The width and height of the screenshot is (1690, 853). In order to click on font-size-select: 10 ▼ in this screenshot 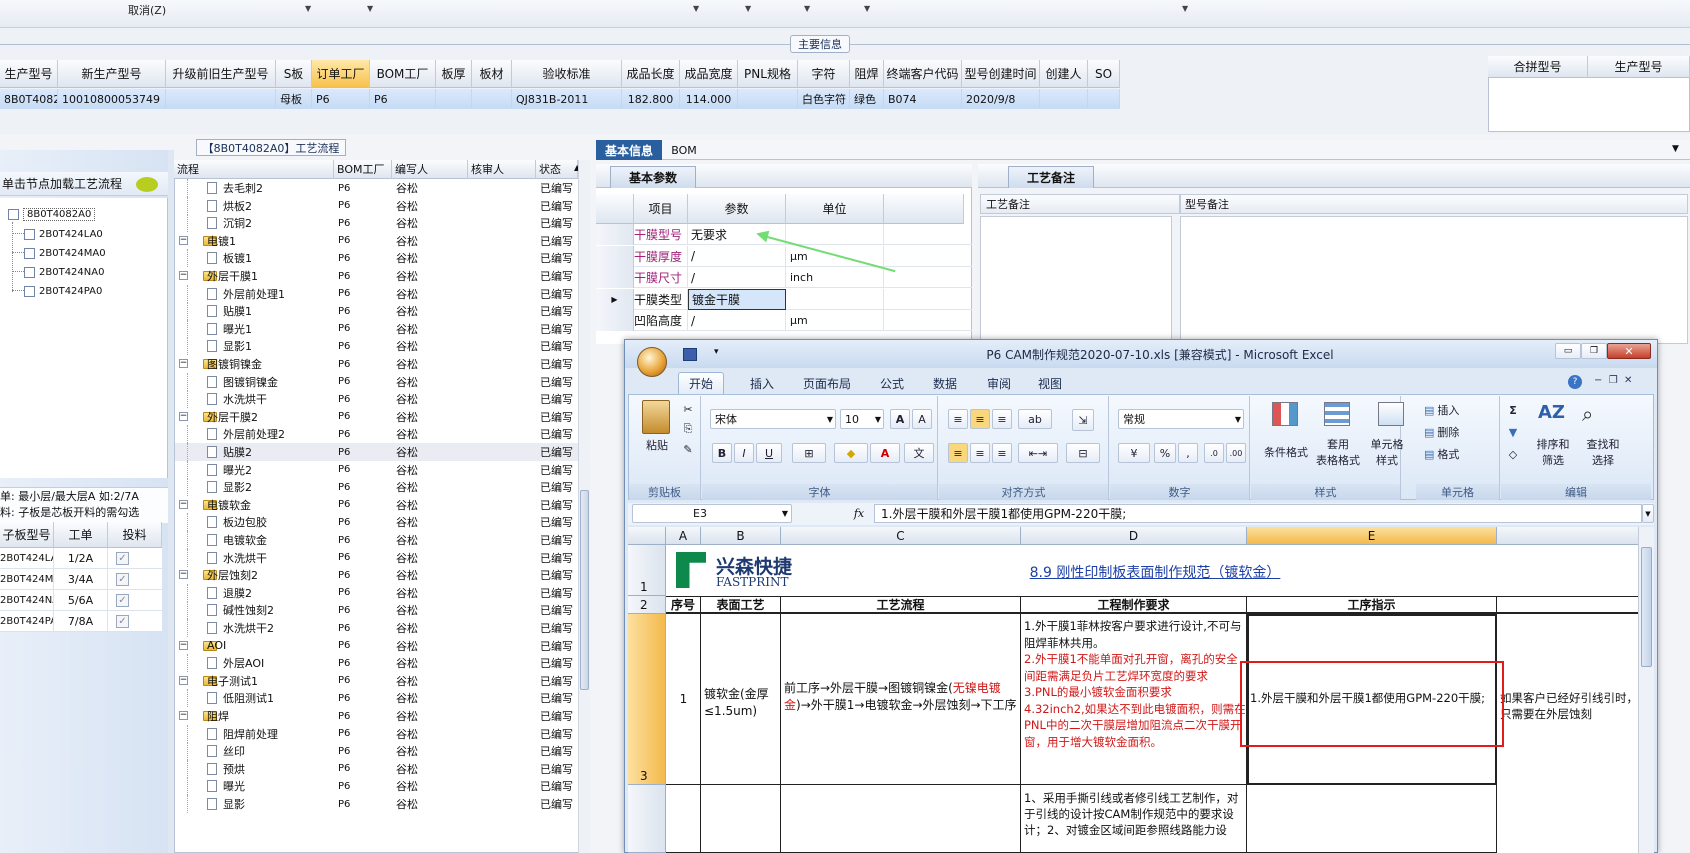, I will do `click(862, 419)`.